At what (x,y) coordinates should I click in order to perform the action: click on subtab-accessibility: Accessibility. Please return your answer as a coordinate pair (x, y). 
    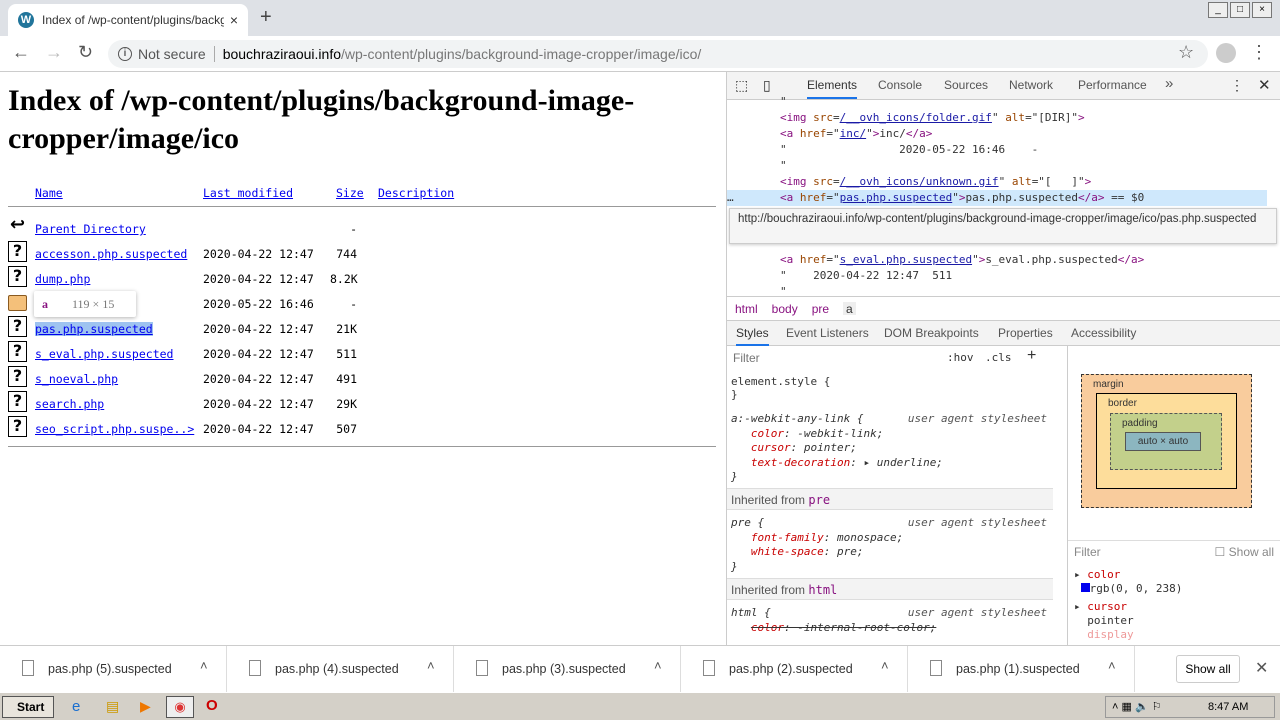
    Looking at the image, I should click on (1103, 333).